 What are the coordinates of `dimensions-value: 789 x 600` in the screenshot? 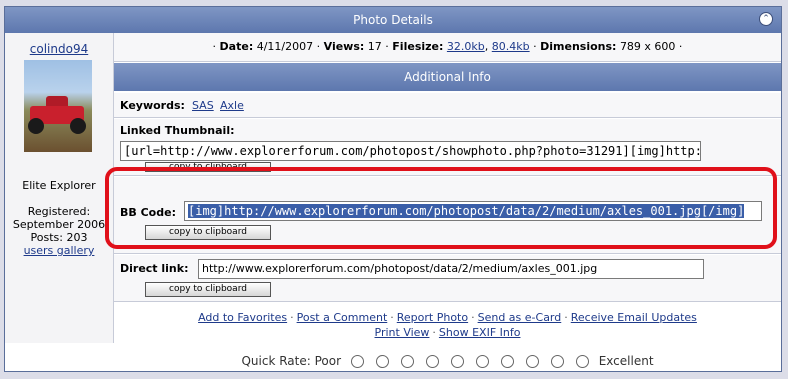 It's located at (647, 46).